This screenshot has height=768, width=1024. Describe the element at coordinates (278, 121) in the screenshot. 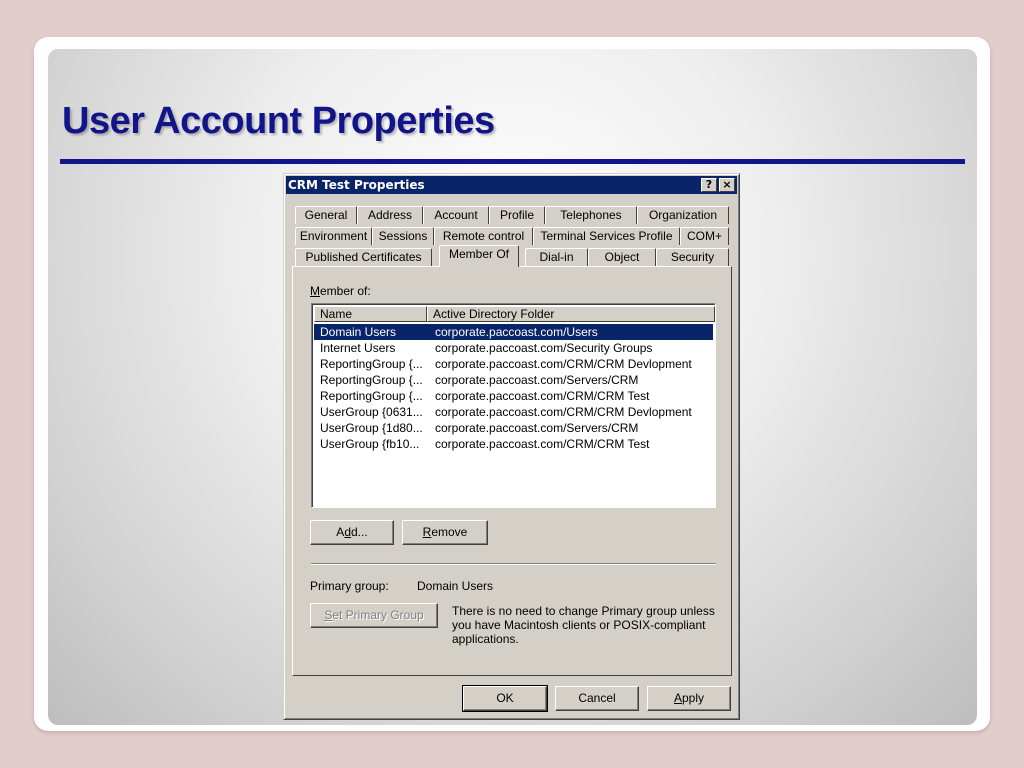

I see `slide-title: User Account Properties` at that location.